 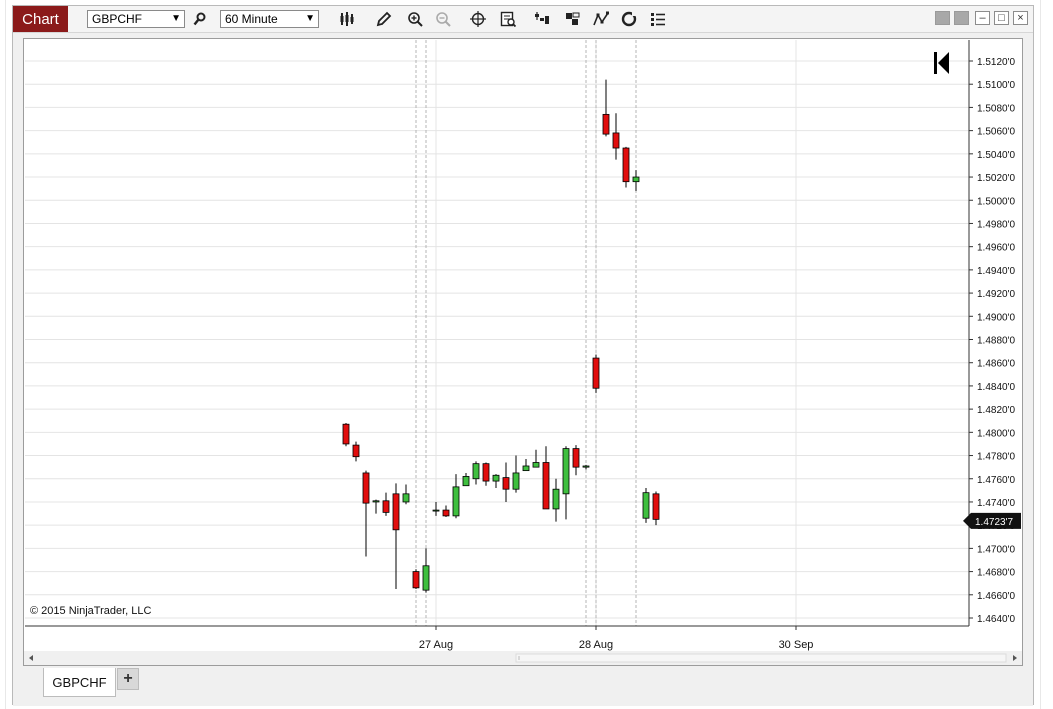 What do you see at coordinates (796, 645) in the screenshot?
I see `x-tick-label: 30 Sep` at bounding box center [796, 645].